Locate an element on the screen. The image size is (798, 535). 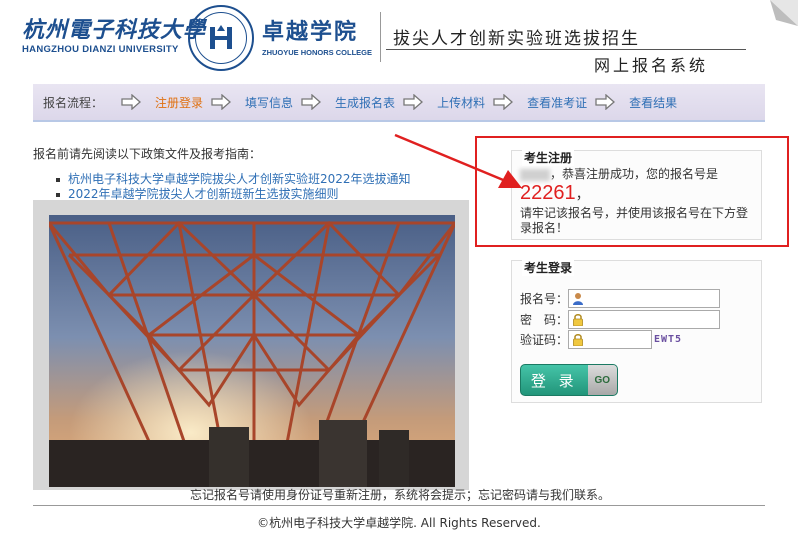
username-row: 报名号： is located at coordinates (620, 298).